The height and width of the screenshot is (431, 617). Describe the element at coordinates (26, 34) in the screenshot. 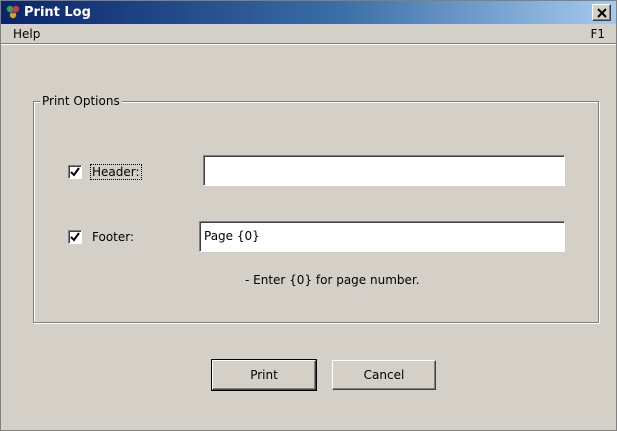

I see `menu-item-help: Help` at that location.